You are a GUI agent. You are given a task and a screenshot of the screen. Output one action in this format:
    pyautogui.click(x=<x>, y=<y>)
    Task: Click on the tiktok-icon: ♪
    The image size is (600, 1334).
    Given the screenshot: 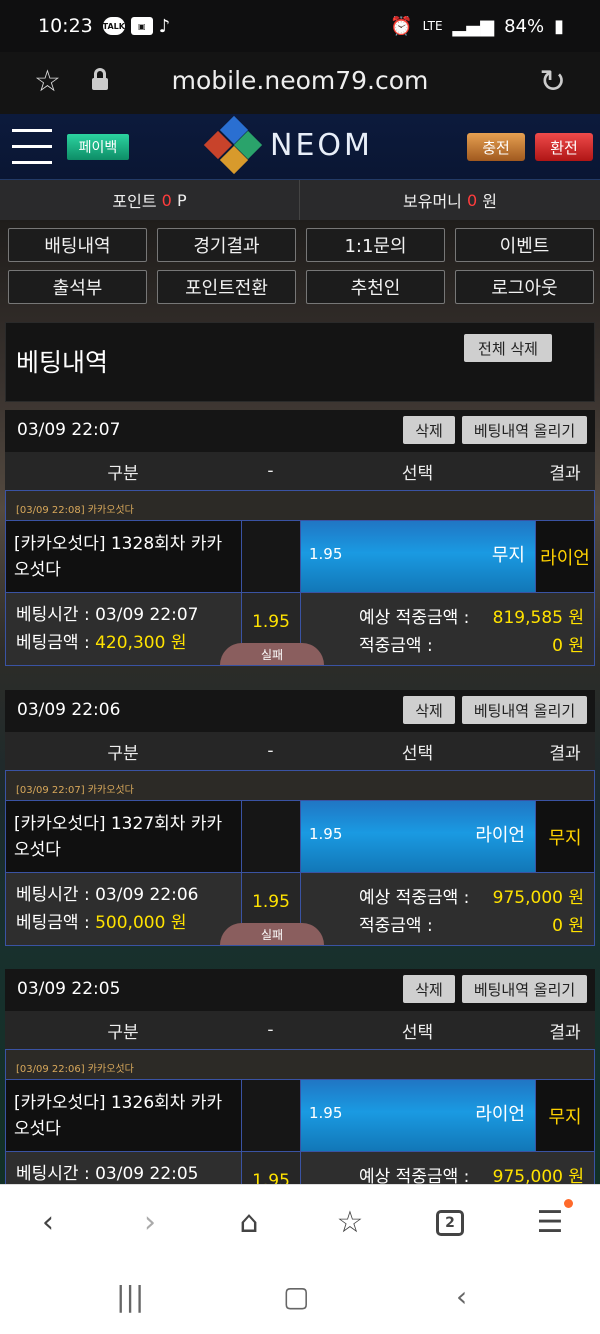 What is the action you would take?
    pyautogui.click(x=164, y=26)
    